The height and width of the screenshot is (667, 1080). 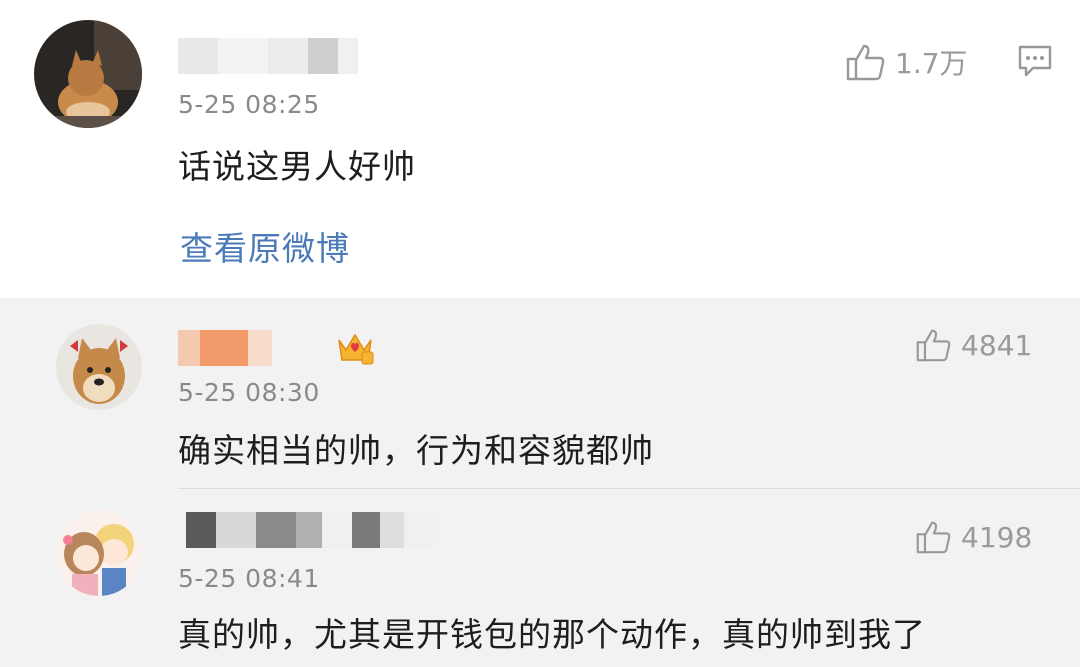 What do you see at coordinates (249, 392) in the screenshot?
I see `reply-time: 5-25 08:30` at bounding box center [249, 392].